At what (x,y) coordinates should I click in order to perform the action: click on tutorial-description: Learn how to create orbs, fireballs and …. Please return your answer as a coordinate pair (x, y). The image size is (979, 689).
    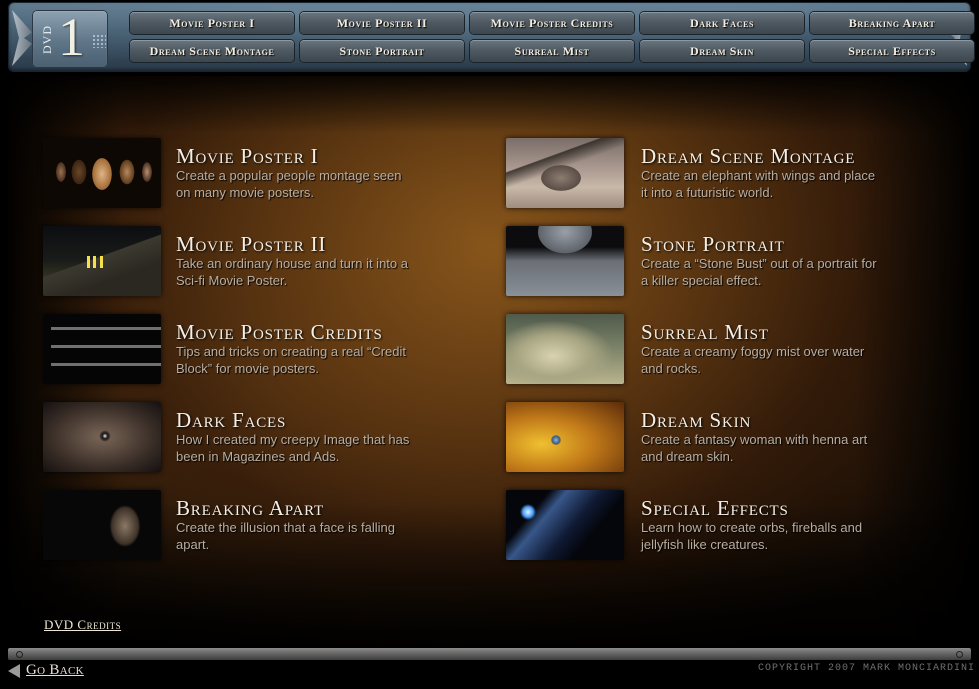
    Looking at the image, I should click on (752, 536).